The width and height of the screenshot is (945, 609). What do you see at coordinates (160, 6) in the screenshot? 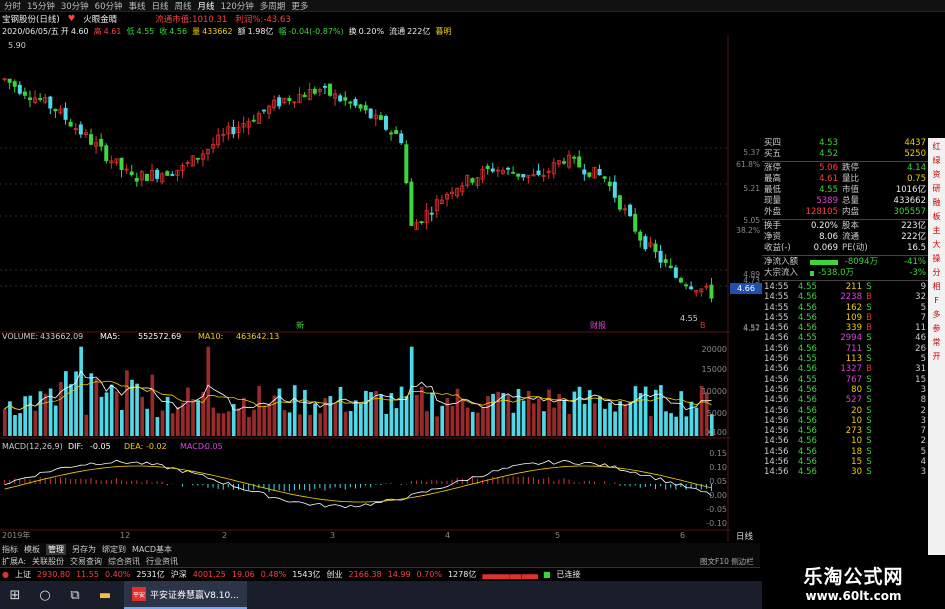
I see `toolbar-item-5: 日线` at bounding box center [160, 6].